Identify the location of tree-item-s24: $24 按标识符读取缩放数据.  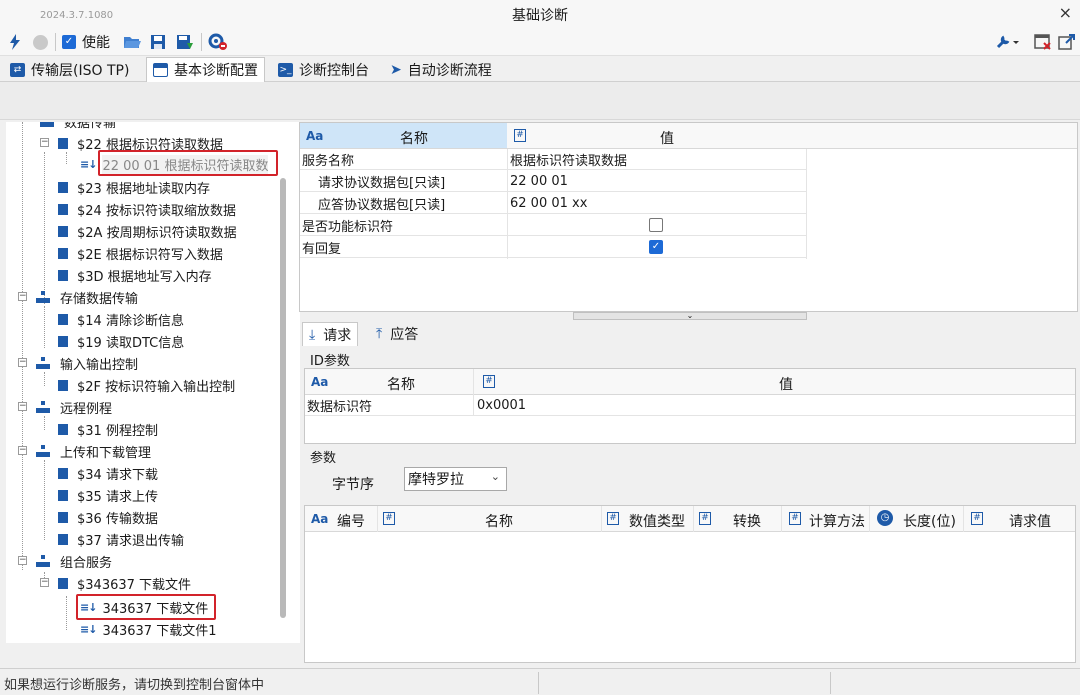
(147, 209).